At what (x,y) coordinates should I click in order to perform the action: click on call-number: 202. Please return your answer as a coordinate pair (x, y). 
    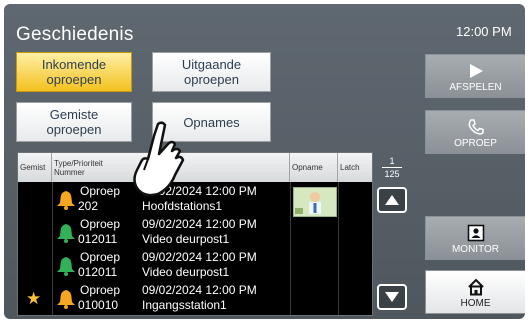
    Looking at the image, I should click on (88, 206).